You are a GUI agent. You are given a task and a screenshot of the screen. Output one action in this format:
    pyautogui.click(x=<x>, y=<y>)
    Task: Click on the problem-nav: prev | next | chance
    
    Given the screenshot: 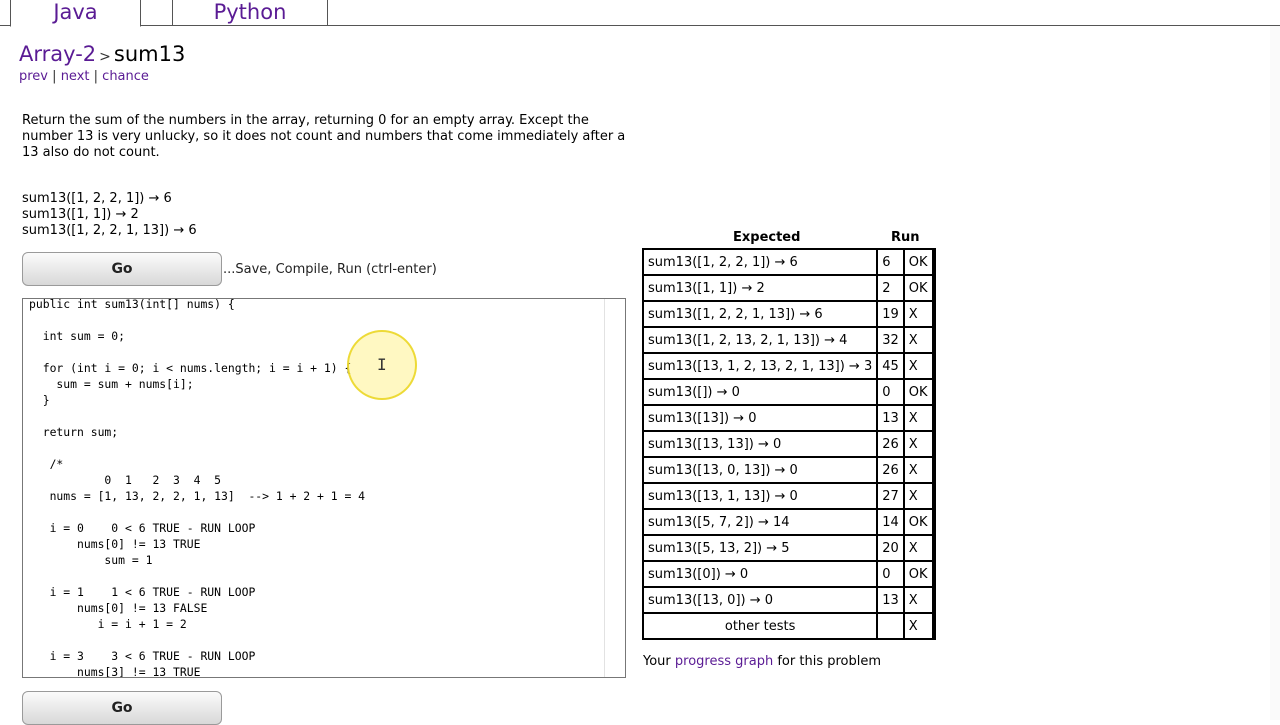 What is the action you would take?
    pyautogui.click(x=84, y=76)
    